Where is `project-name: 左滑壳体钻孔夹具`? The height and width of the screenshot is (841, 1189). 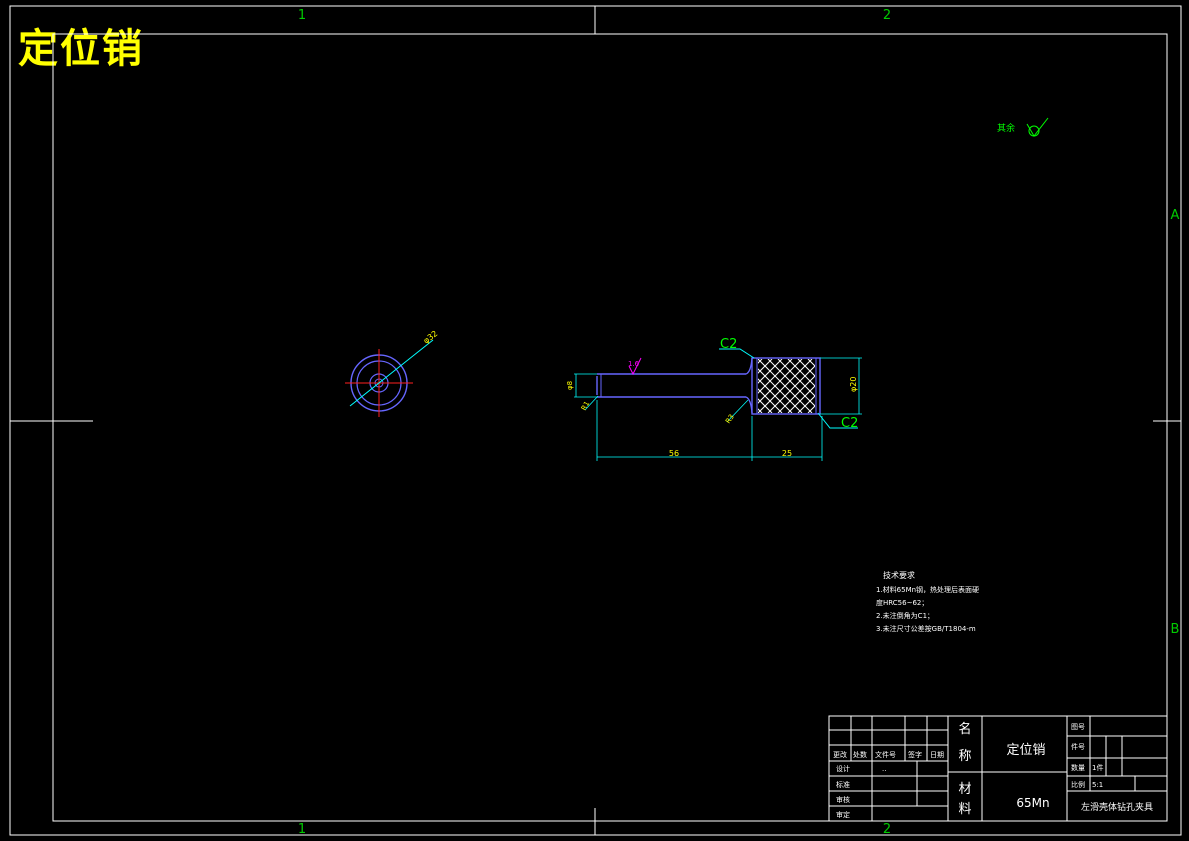
project-name: 左滑壳体钻孔夹具 is located at coordinates (1117, 807).